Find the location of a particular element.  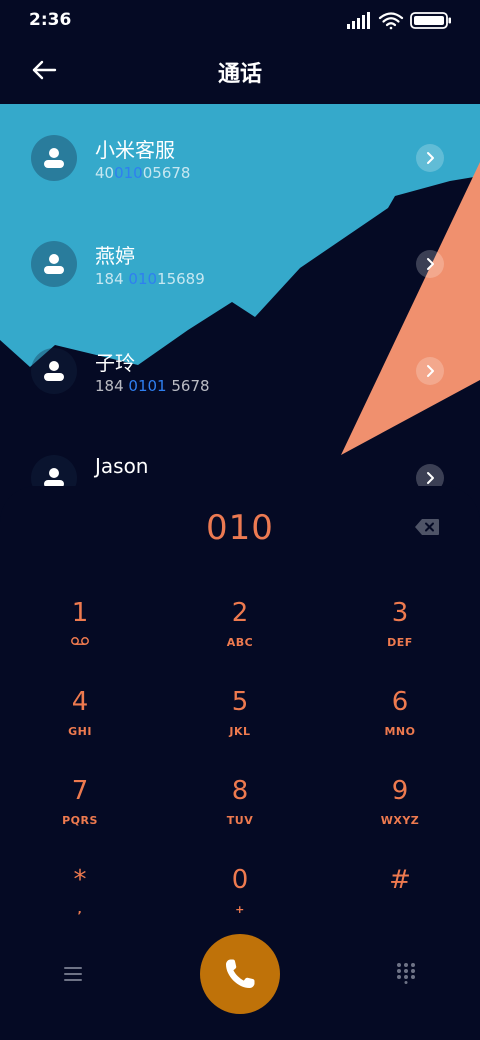

battery-icon is located at coordinates (430, 20).